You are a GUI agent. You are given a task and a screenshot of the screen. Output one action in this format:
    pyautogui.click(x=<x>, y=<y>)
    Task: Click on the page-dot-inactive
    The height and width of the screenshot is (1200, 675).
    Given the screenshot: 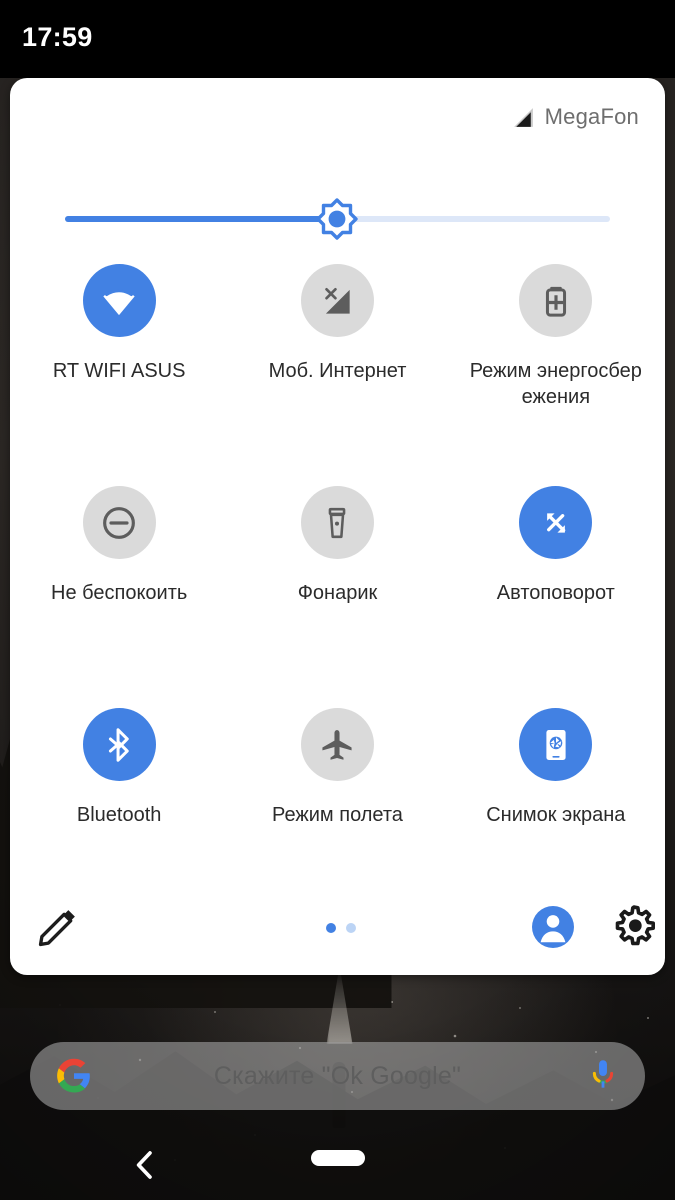 What is the action you would take?
    pyautogui.click(x=351, y=928)
    